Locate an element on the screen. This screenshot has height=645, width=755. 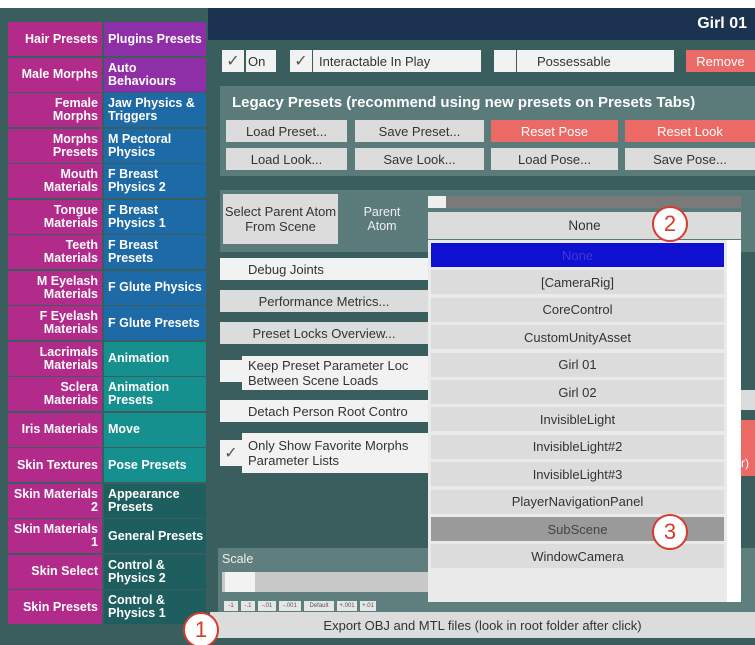
callout-marker-2: 2 is located at coordinates (670, 224).